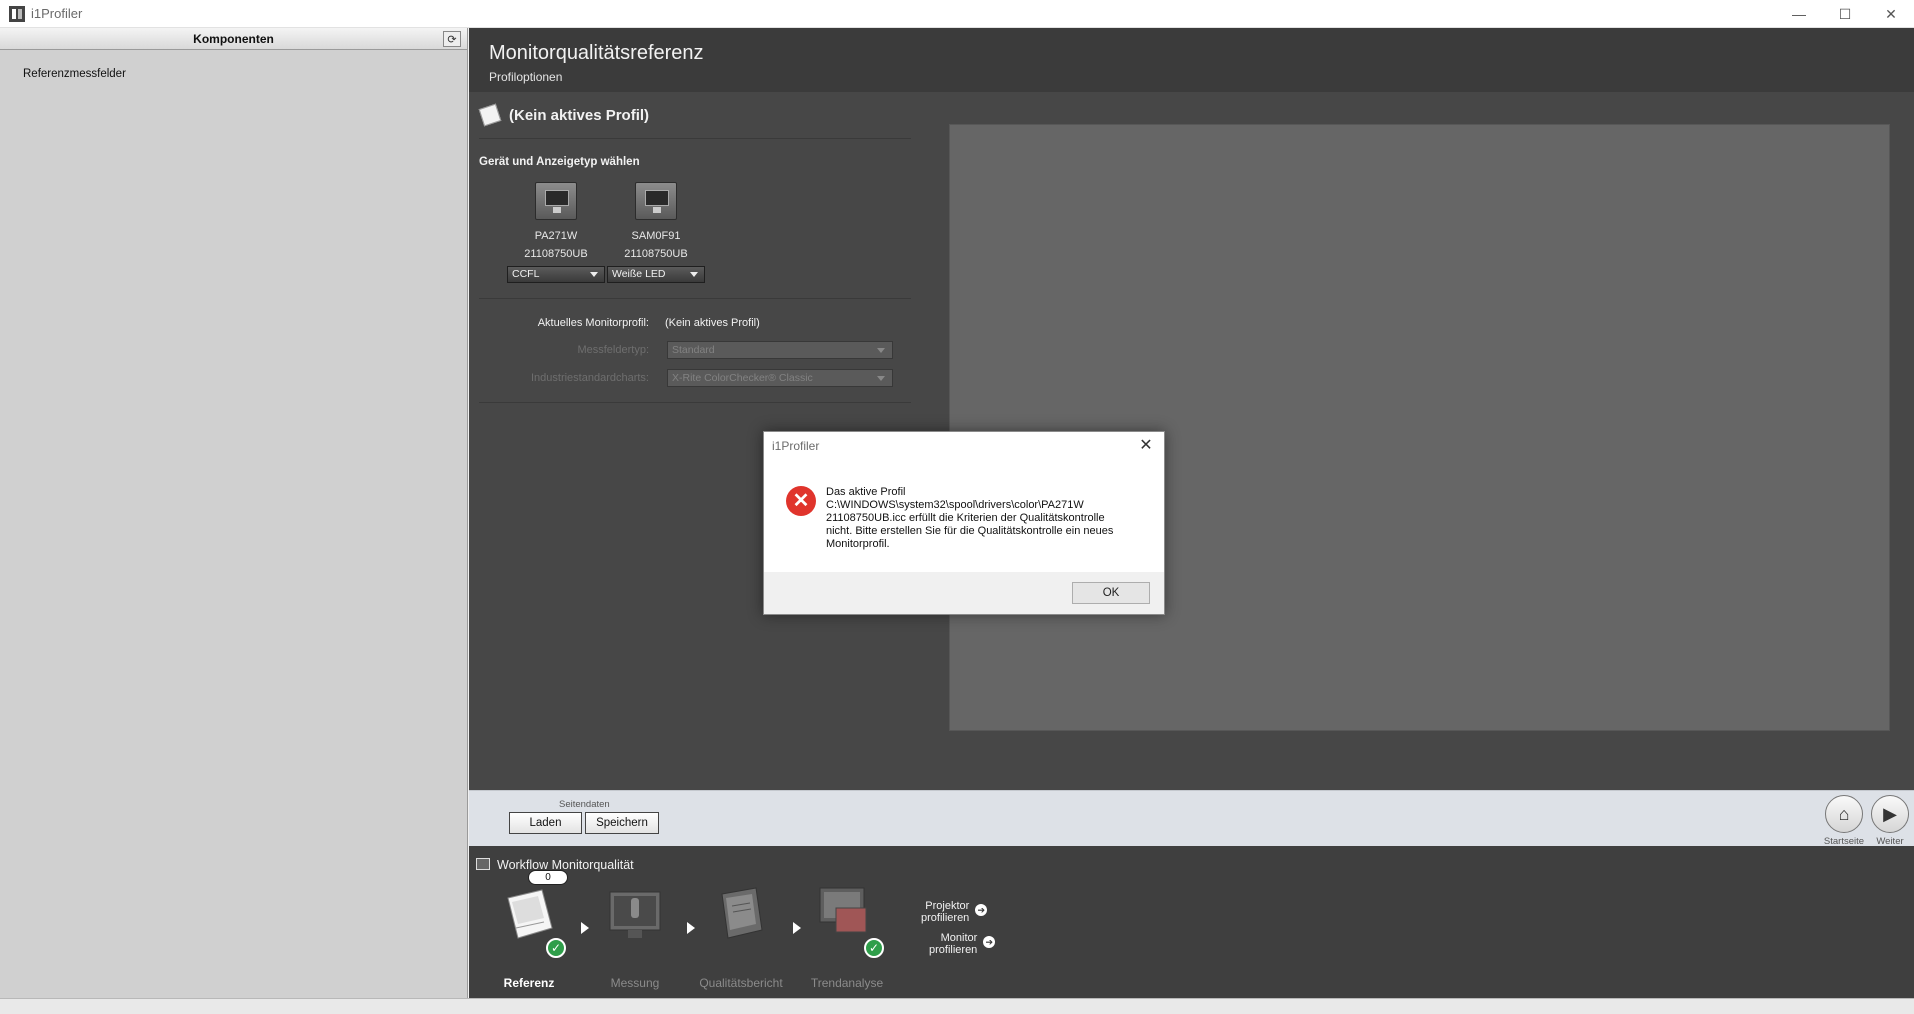 The image size is (1914, 1014). Describe the element at coordinates (545, 823) in the screenshot. I see `load-button: Laden` at that location.